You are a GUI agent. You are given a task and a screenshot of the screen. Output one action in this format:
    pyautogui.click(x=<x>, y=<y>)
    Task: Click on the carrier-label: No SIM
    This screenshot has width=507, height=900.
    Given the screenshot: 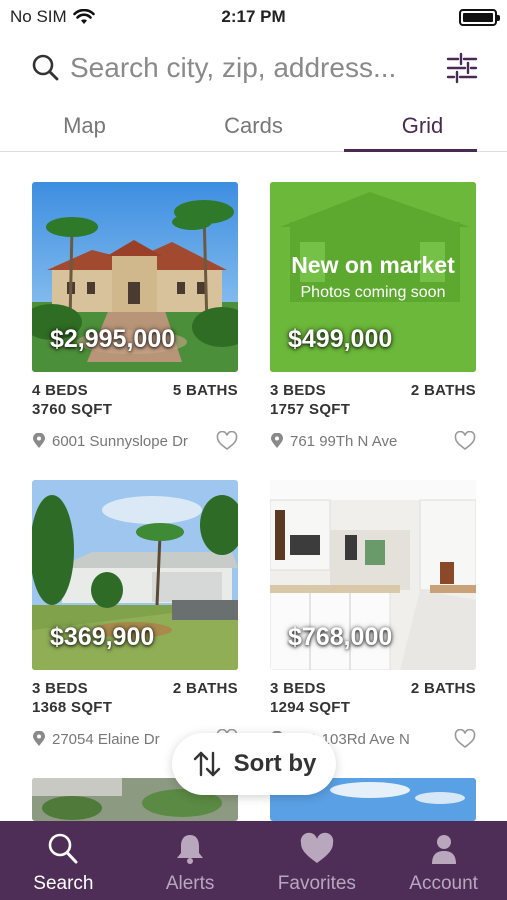 What is the action you would take?
    pyautogui.click(x=38, y=16)
    